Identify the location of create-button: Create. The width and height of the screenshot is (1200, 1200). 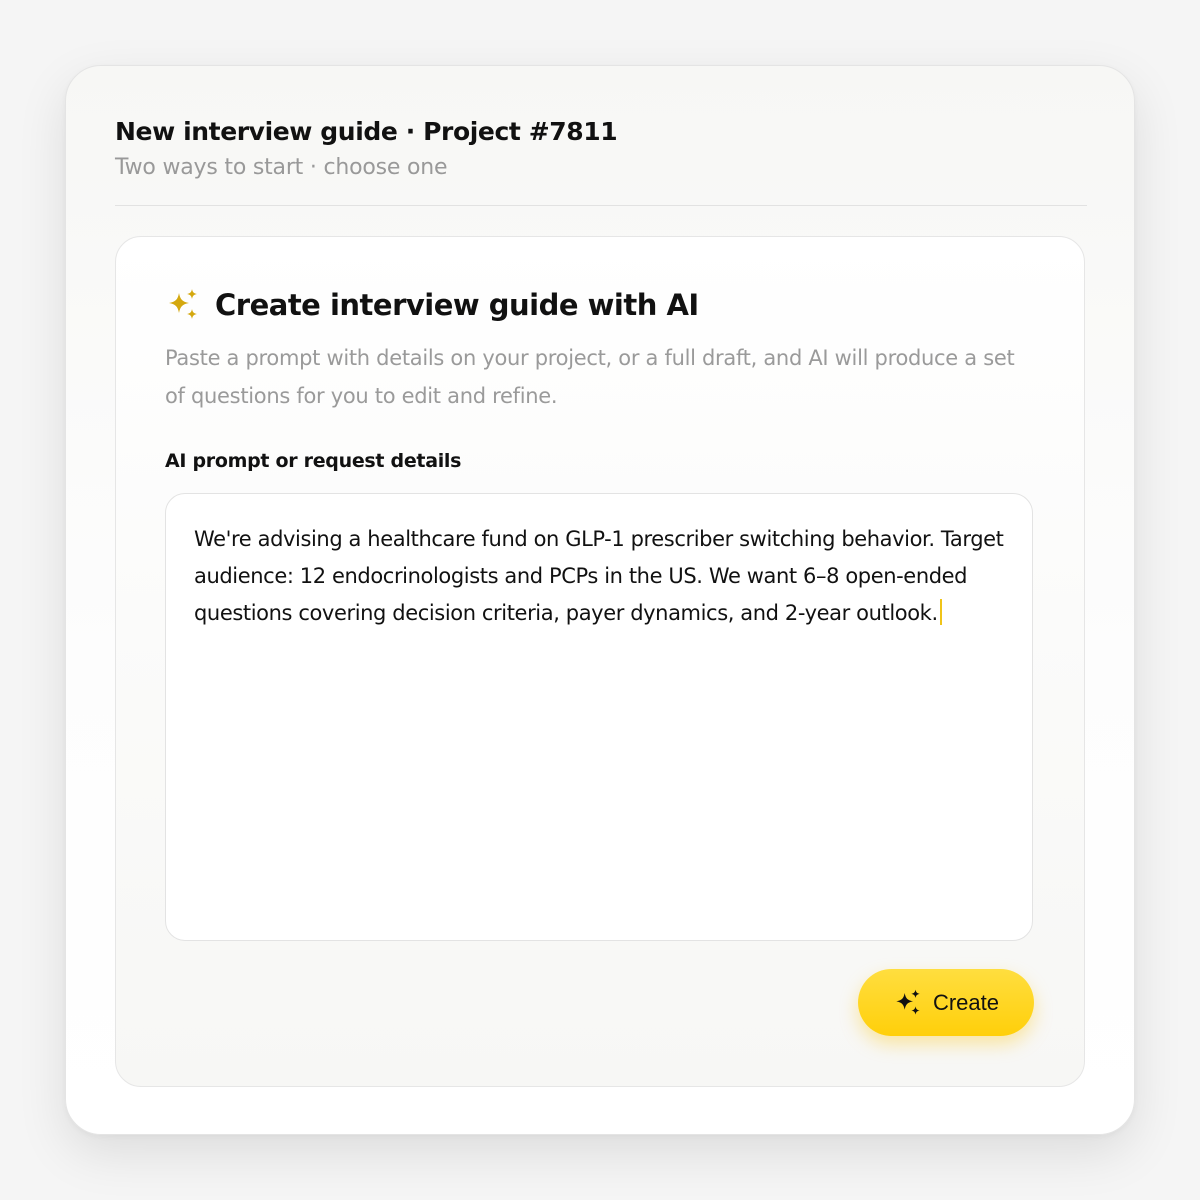
(946, 1002).